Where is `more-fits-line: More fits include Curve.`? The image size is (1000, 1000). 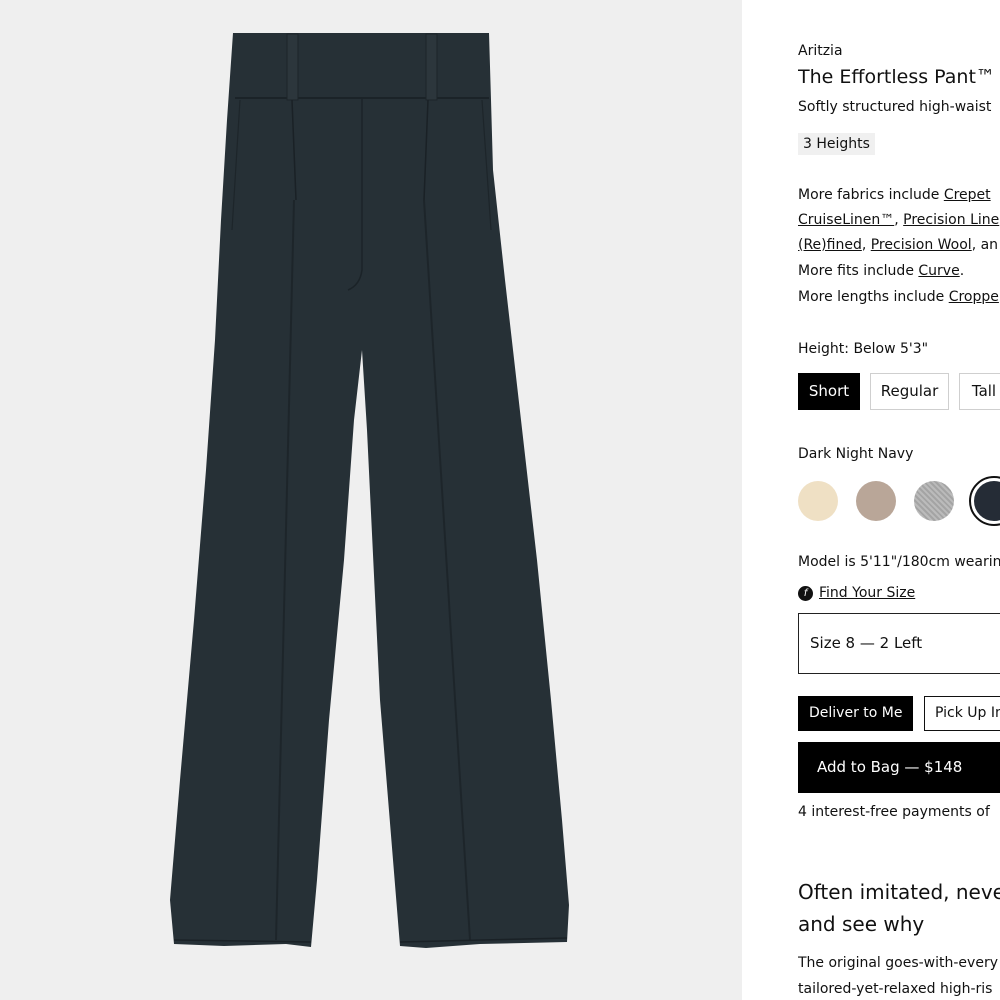 more-fits-line: More fits include Curve. is located at coordinates (881, 271).